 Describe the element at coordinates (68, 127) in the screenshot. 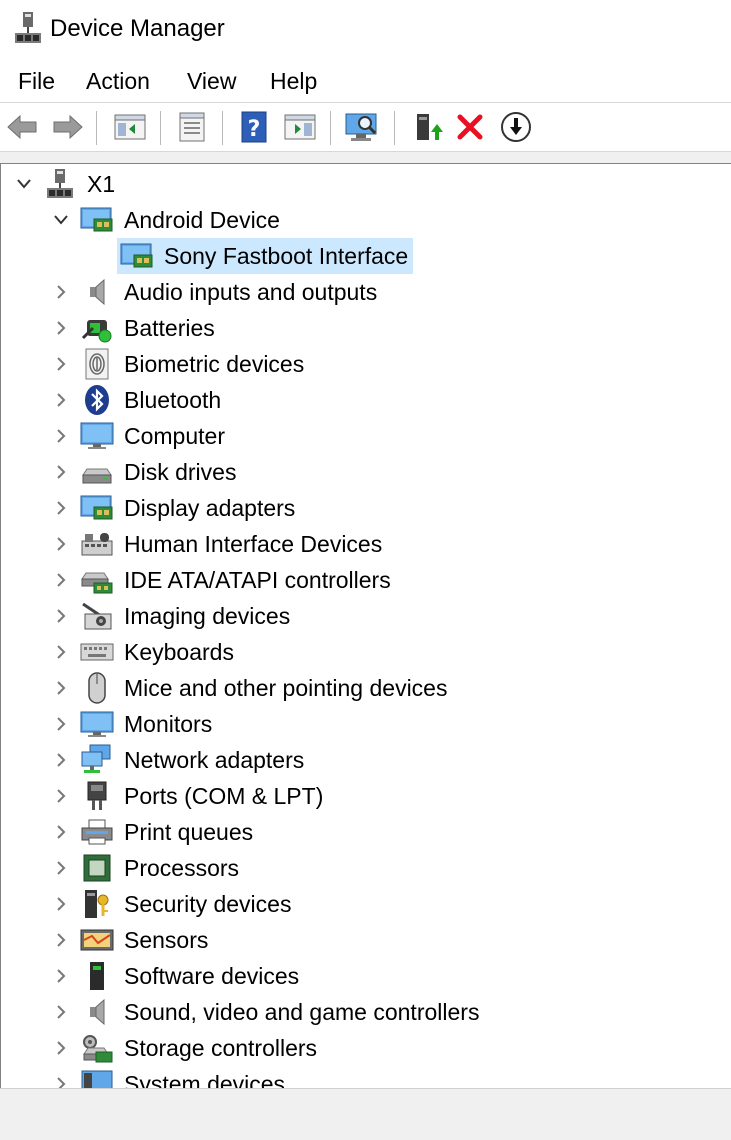

I see `forward-button` at that location.